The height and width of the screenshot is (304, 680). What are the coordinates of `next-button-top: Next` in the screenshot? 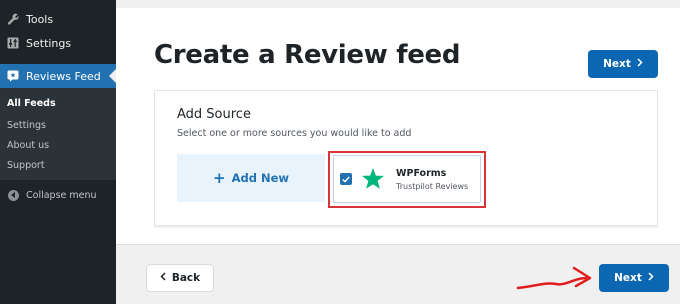 It's located at (623, 64).